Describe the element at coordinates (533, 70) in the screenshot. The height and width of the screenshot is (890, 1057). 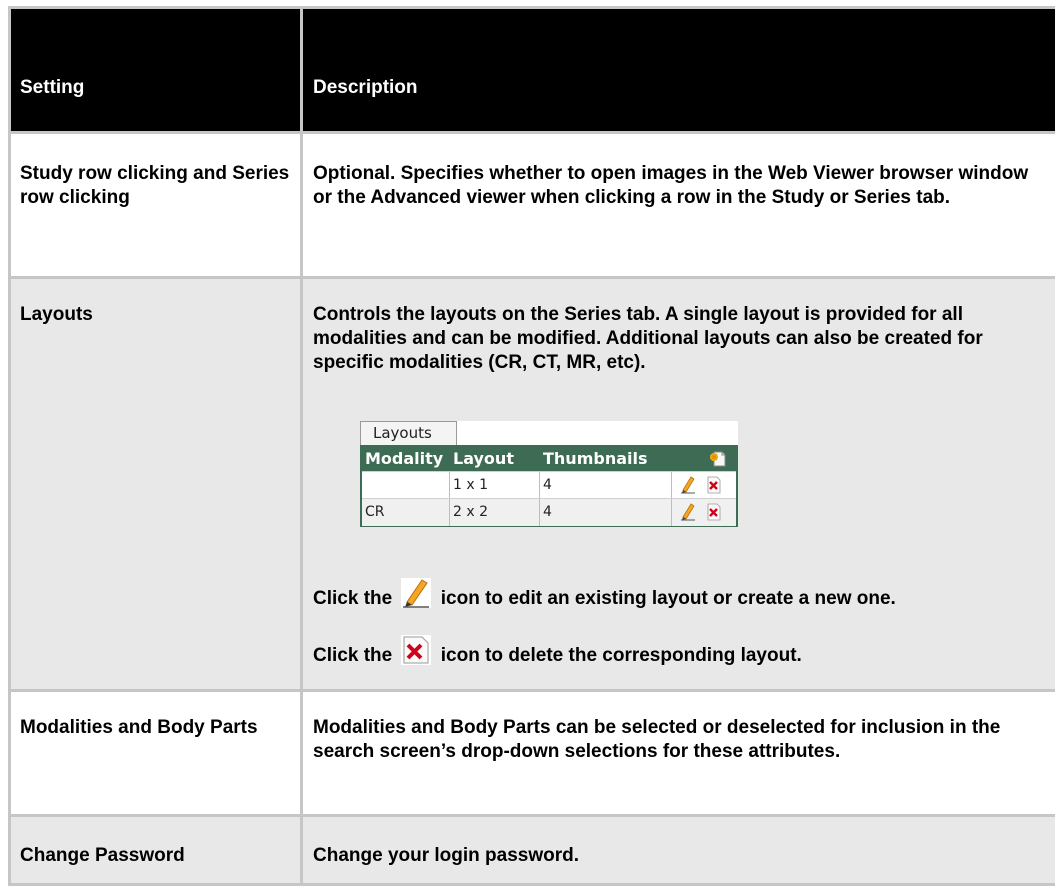
I see `table-header: Setting Description` at that location.